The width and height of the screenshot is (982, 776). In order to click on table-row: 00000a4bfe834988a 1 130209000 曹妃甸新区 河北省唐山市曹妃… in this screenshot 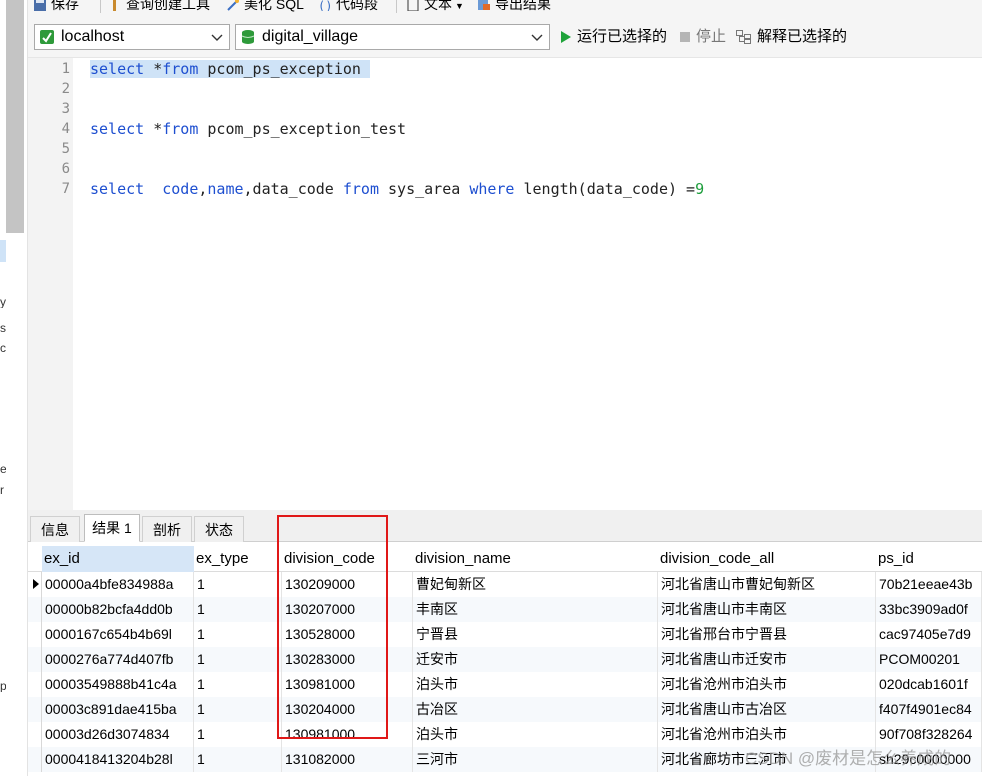, I will do `click(505, 584)`.